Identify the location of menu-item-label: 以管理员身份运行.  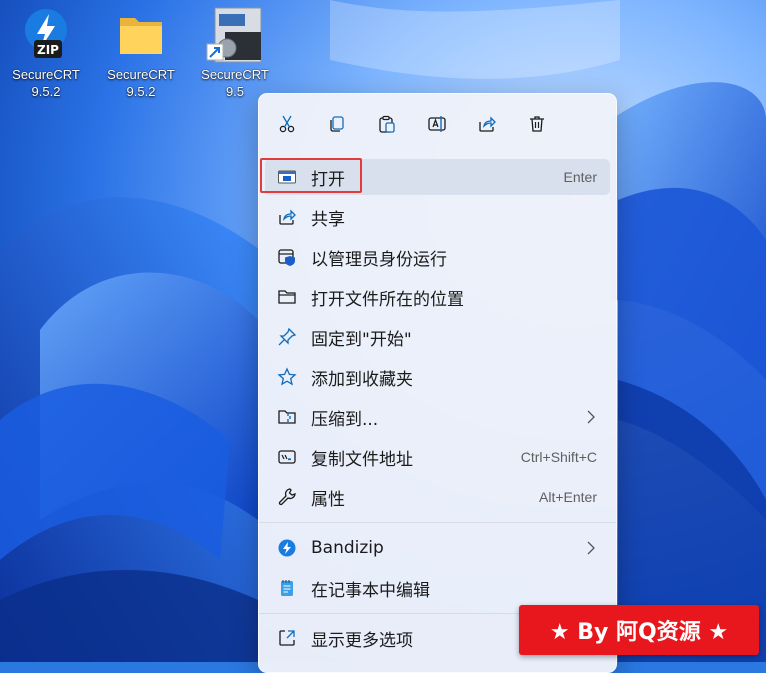
(379, 259).